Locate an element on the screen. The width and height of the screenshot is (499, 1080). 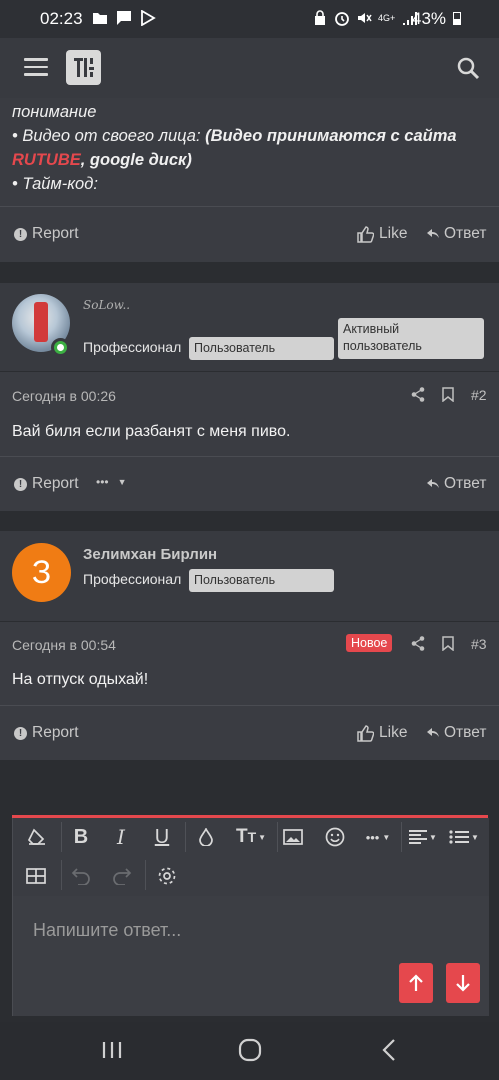
scroll-down-button is located at coordinates (463, 983).